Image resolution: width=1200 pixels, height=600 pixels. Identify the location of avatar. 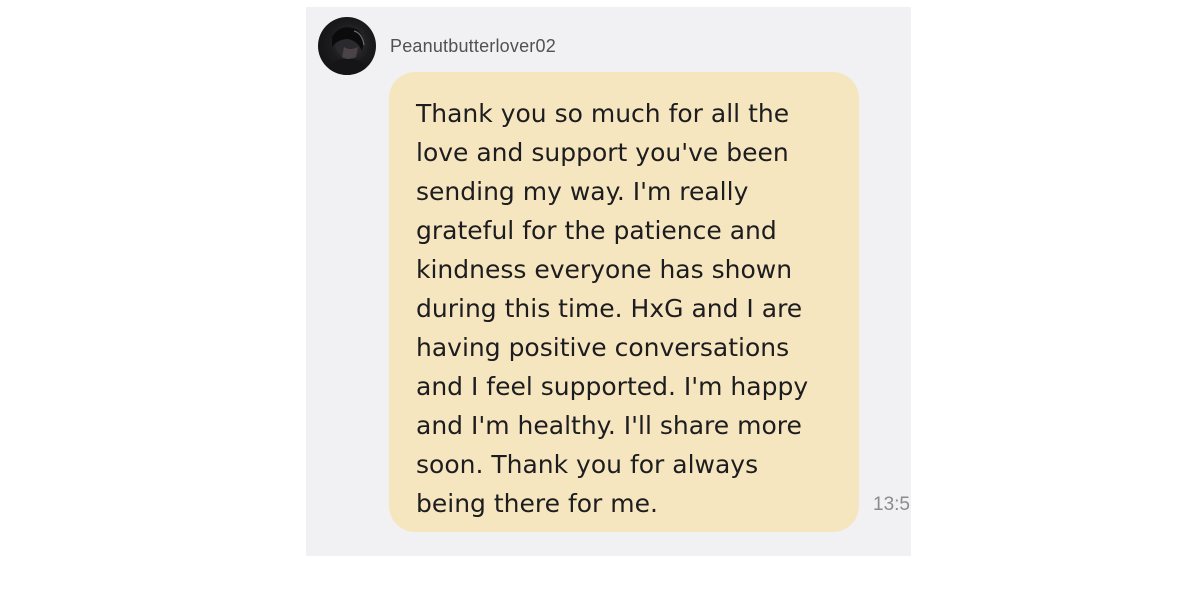
(347, 46).